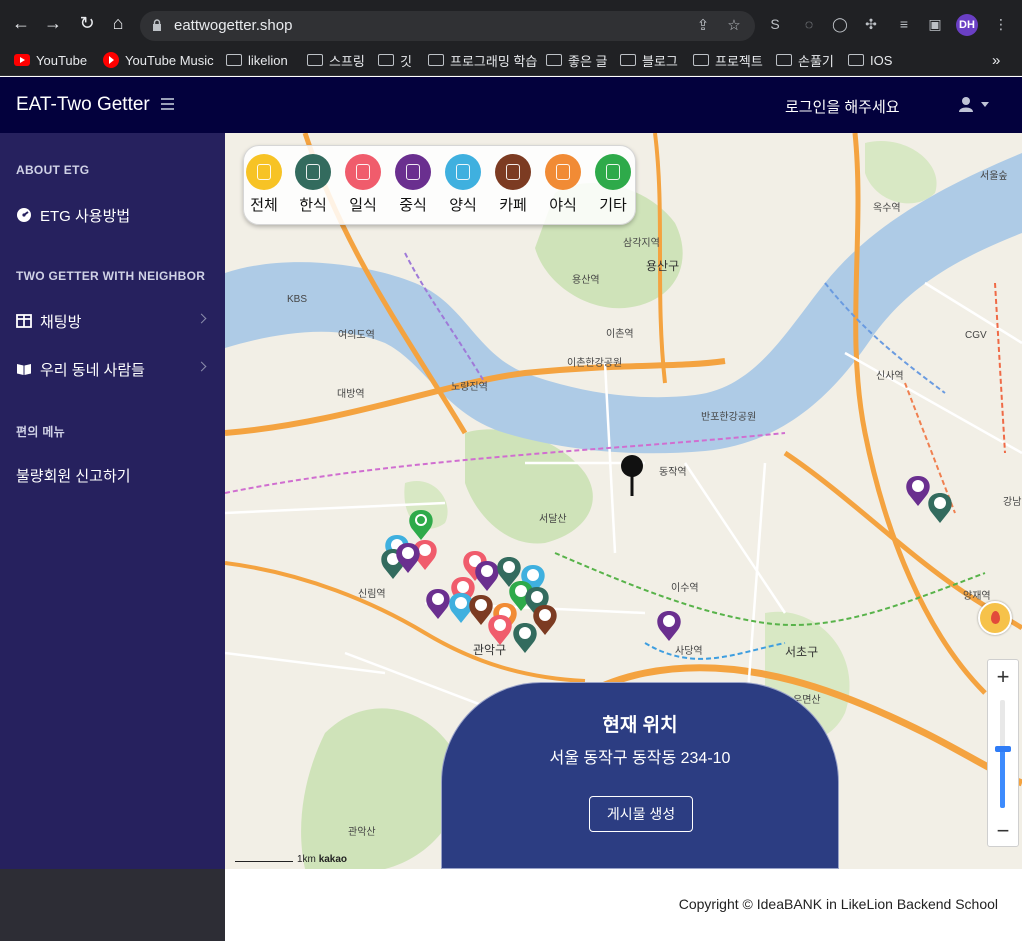 The image size is (1022, 941). What do you see at coordinates (967, 25) in the screenshot?
I see `profile-avatar: DH` at bounding box center [967, 25].